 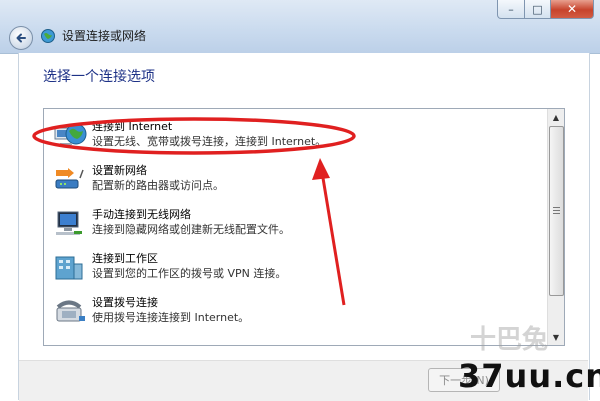 I want to click on option-manual-wireless: 手动连接到无线网络 连接到隐藏网络或创建新无线配置文件。, so click(x=297, y=224).